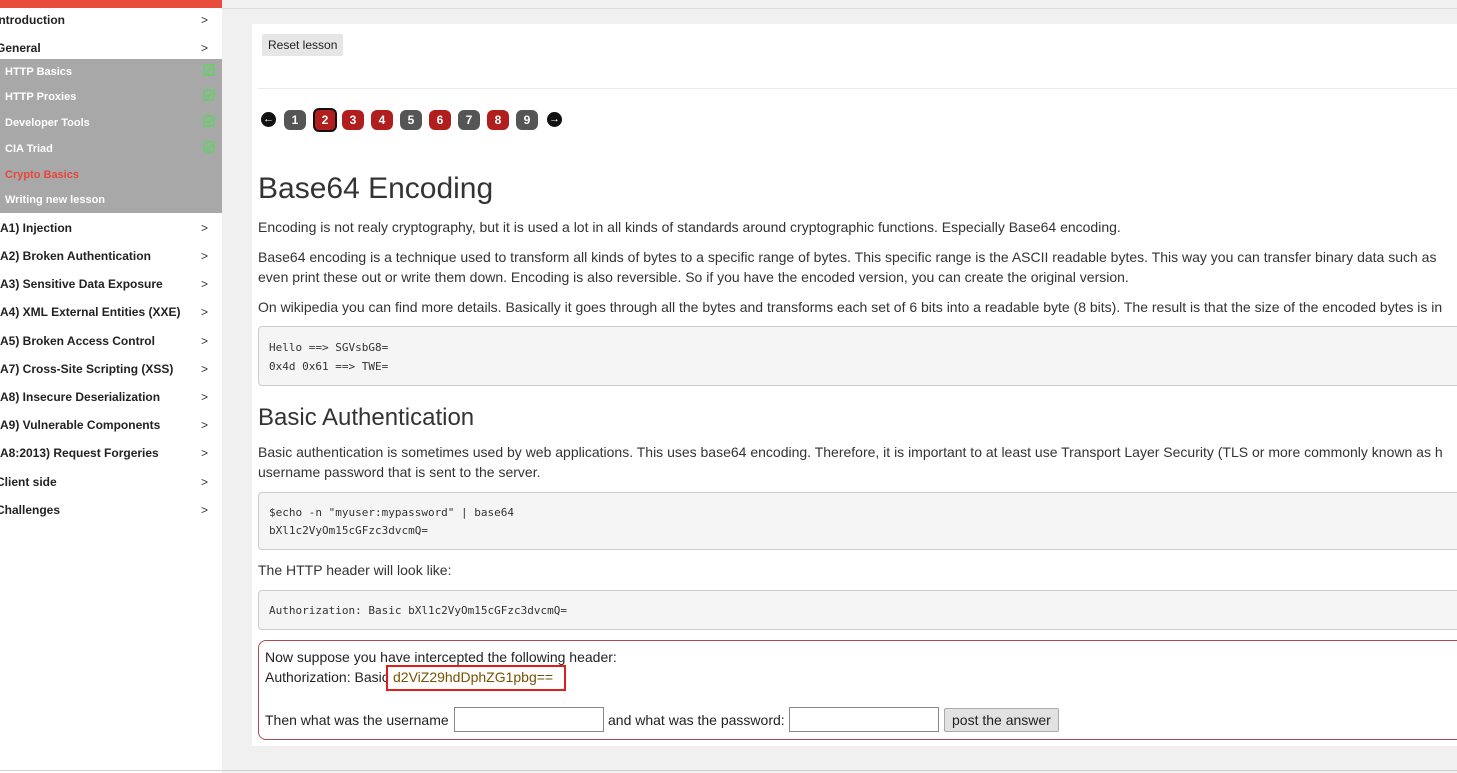 The image size is (1457, 773). What do you see at coordinates (392, 512) in the screenshot?
I see `code-line: $echo -n "myuser:mypassword" | base64` at bounding box center [392, 512].